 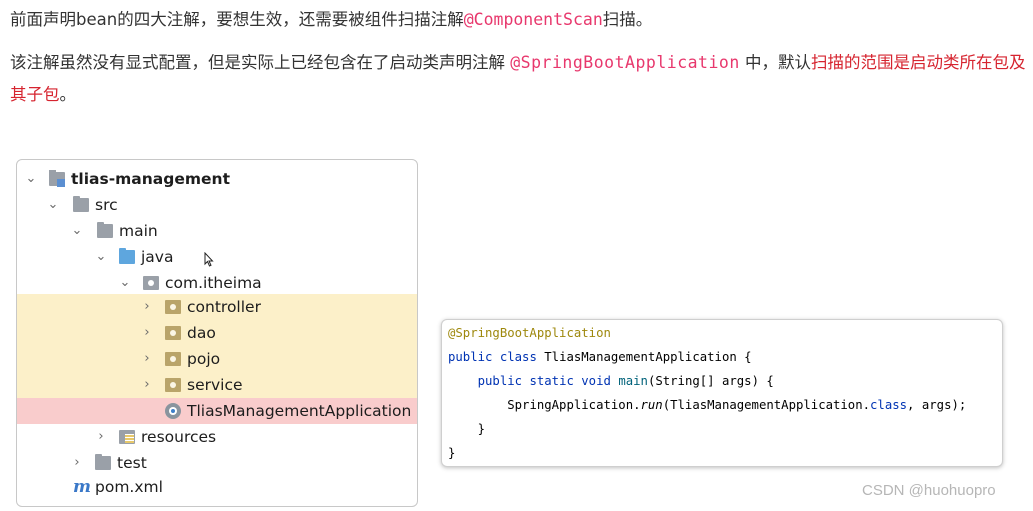 I want to click on paragraph1-end: 扫描。, so click(x=627, y=19).